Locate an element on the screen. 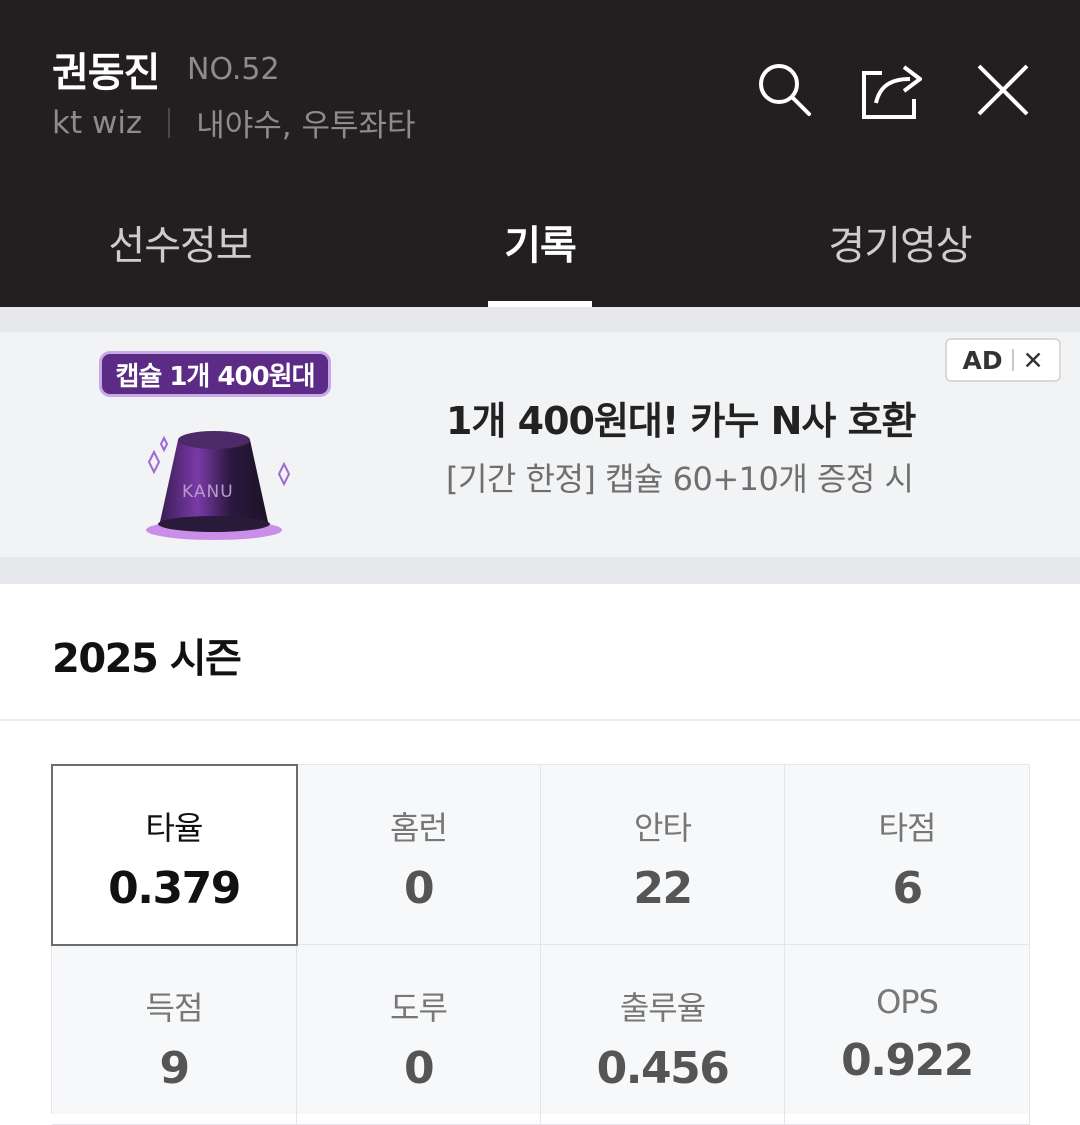 This screenshot has height=1125, width=1080. tab-game-videos: 경기영상 is located at coordinates (900, 243).